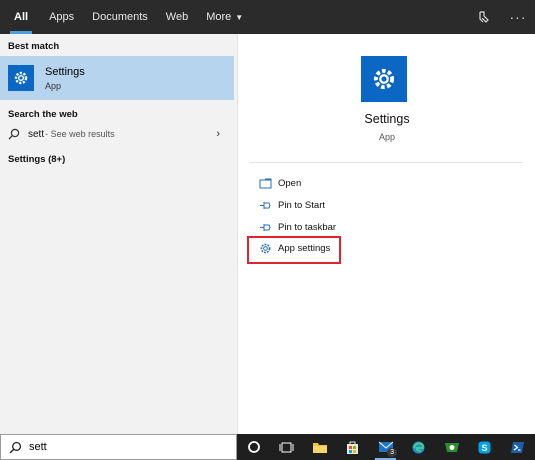 The width and height of the screenshot is (535, 460). I want to click on mail-icon: 3, so click(385, 447).